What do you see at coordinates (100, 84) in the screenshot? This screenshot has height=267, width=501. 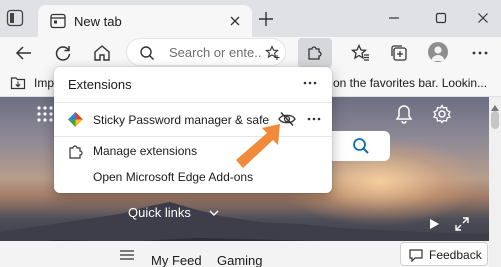 I see `extensions-popup-title: Extensions` at bounding box center [100, 84].